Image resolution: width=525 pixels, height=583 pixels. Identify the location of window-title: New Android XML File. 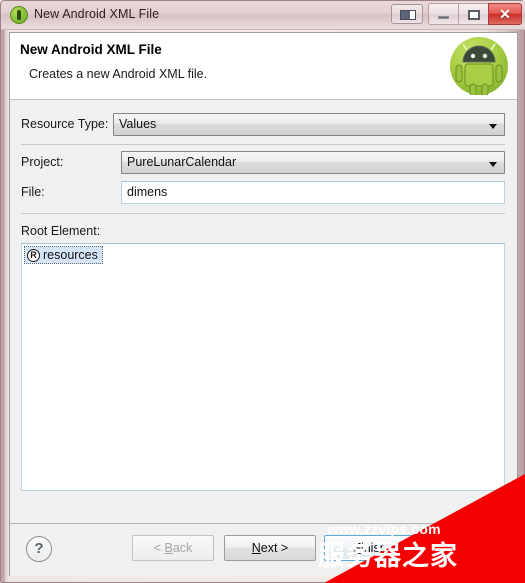
(97, 14).